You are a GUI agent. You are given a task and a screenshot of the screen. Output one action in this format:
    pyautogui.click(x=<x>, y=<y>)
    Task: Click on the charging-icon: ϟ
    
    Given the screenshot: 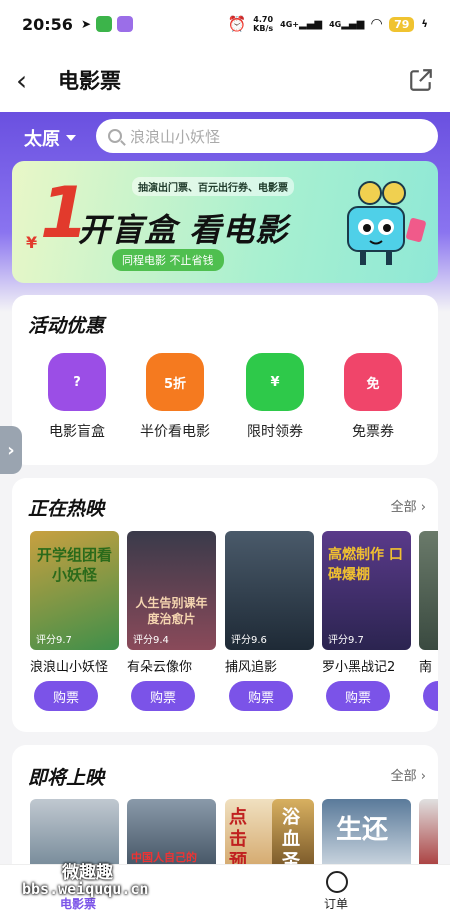 What is the action you would take?
    pyautogui.click(x=424, y=24)
    